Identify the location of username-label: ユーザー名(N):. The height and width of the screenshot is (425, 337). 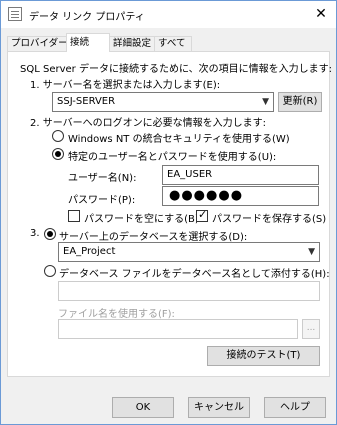
(102, 178).